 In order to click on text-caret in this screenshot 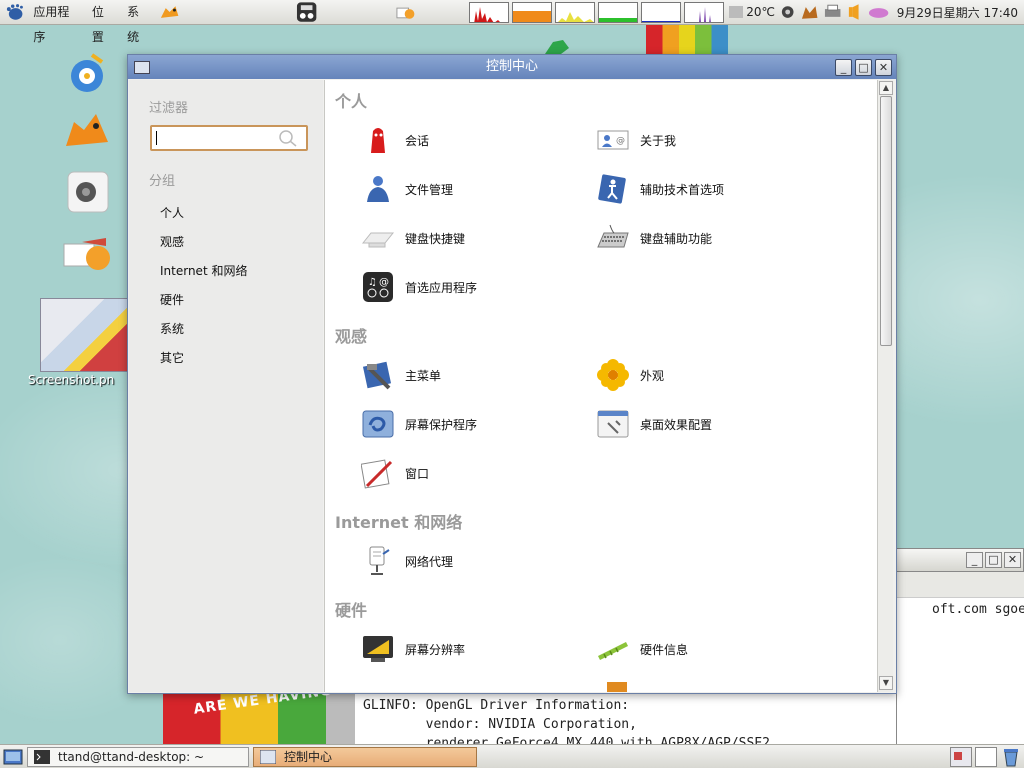, I will do `click(156, 138)`.